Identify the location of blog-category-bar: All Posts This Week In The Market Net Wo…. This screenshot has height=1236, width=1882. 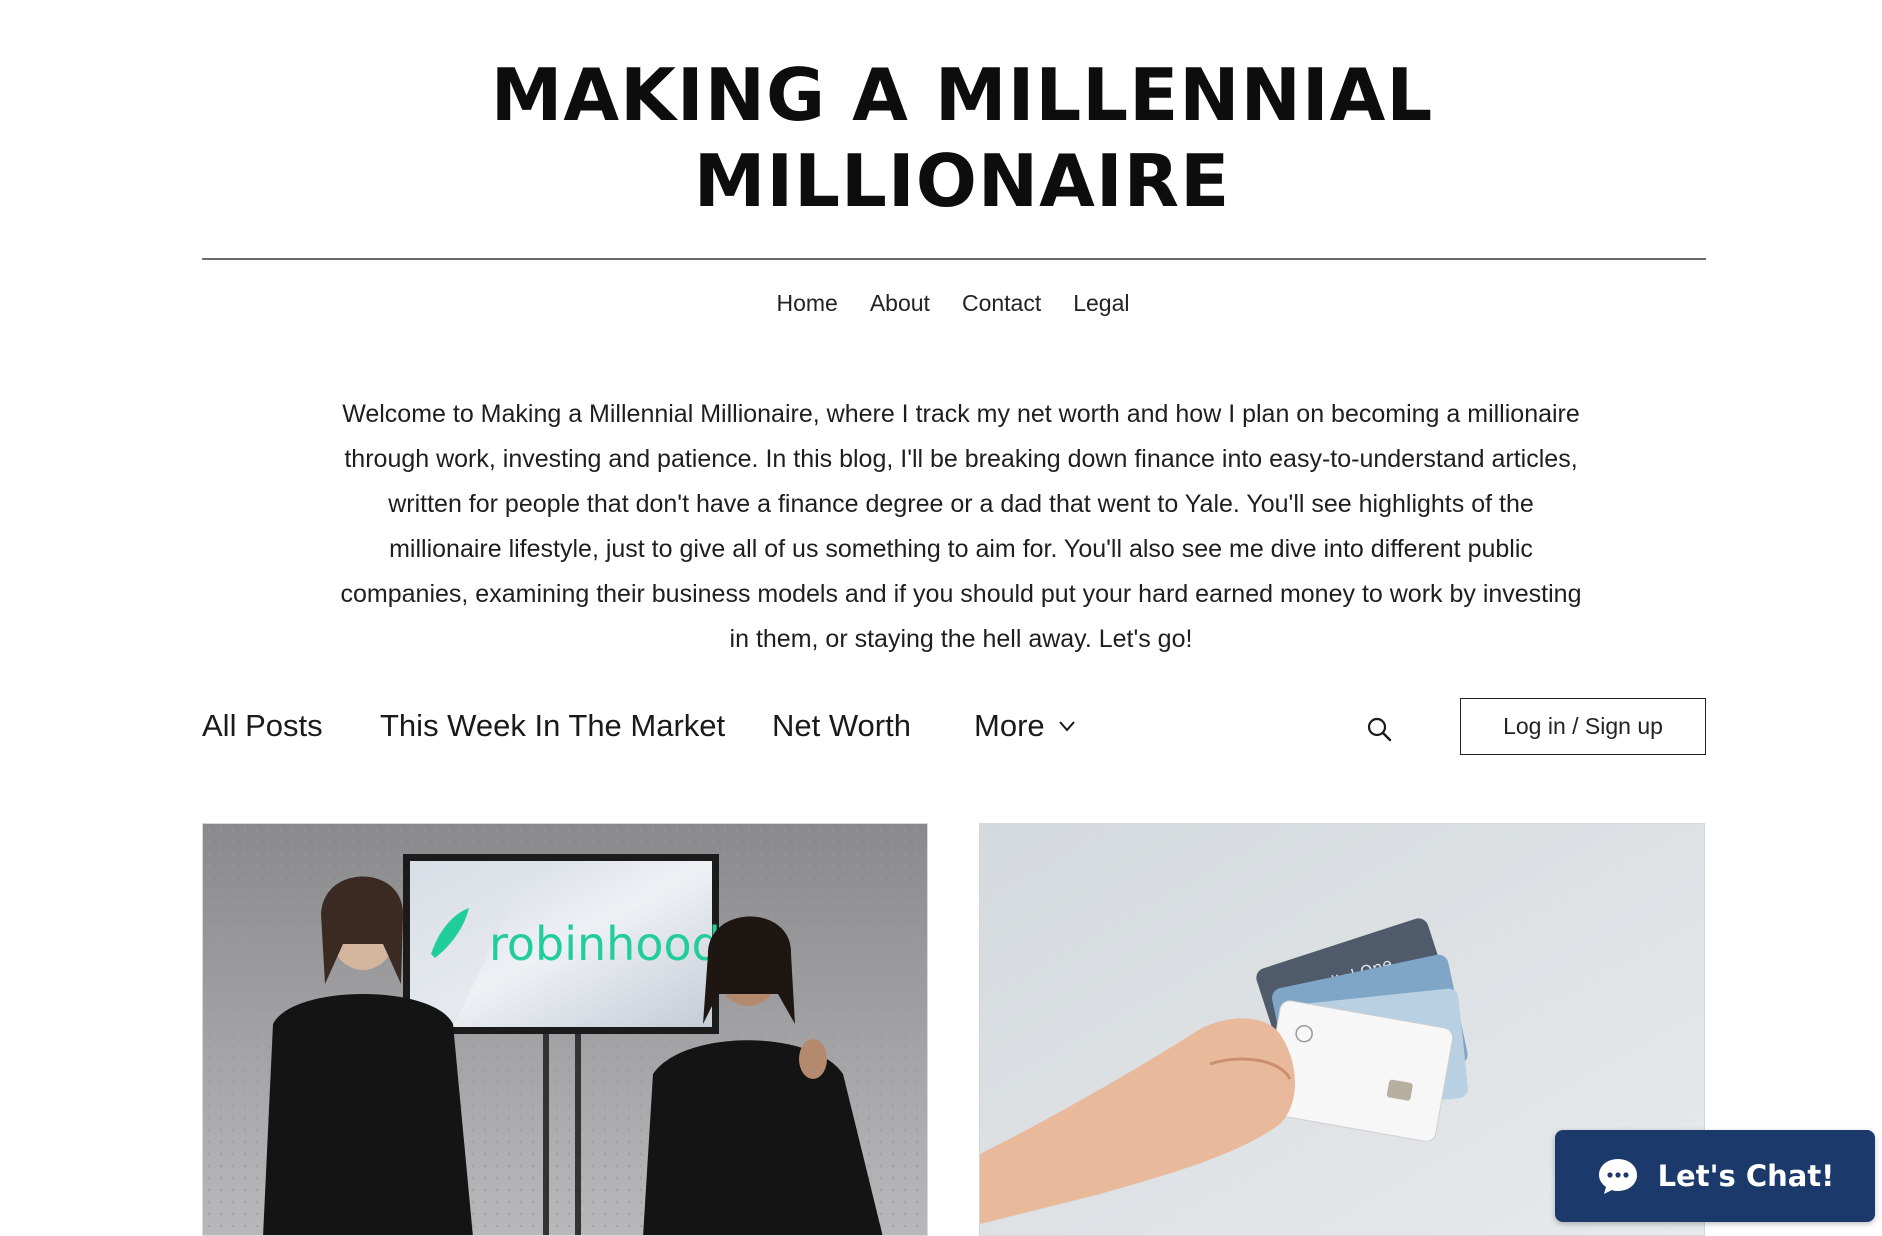
(954, 727).